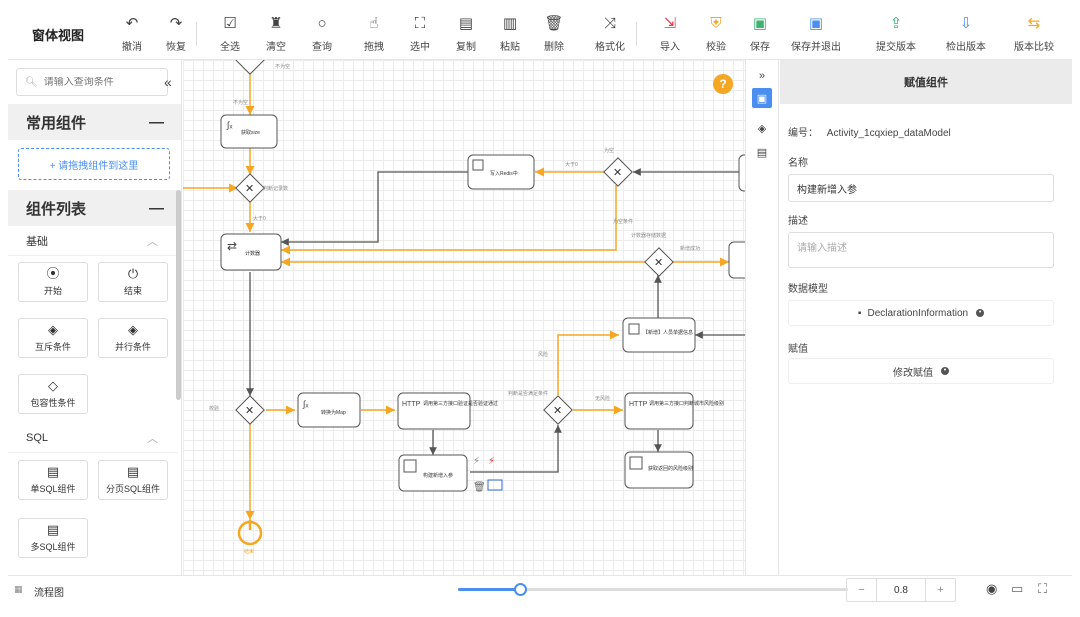 Image resolution: width=1080 pixels, height=617 pixels. What do you see at coordinates (543, 354) in the screenshot?
I see `edge-label: 风险` at bounding box center [543, 354].